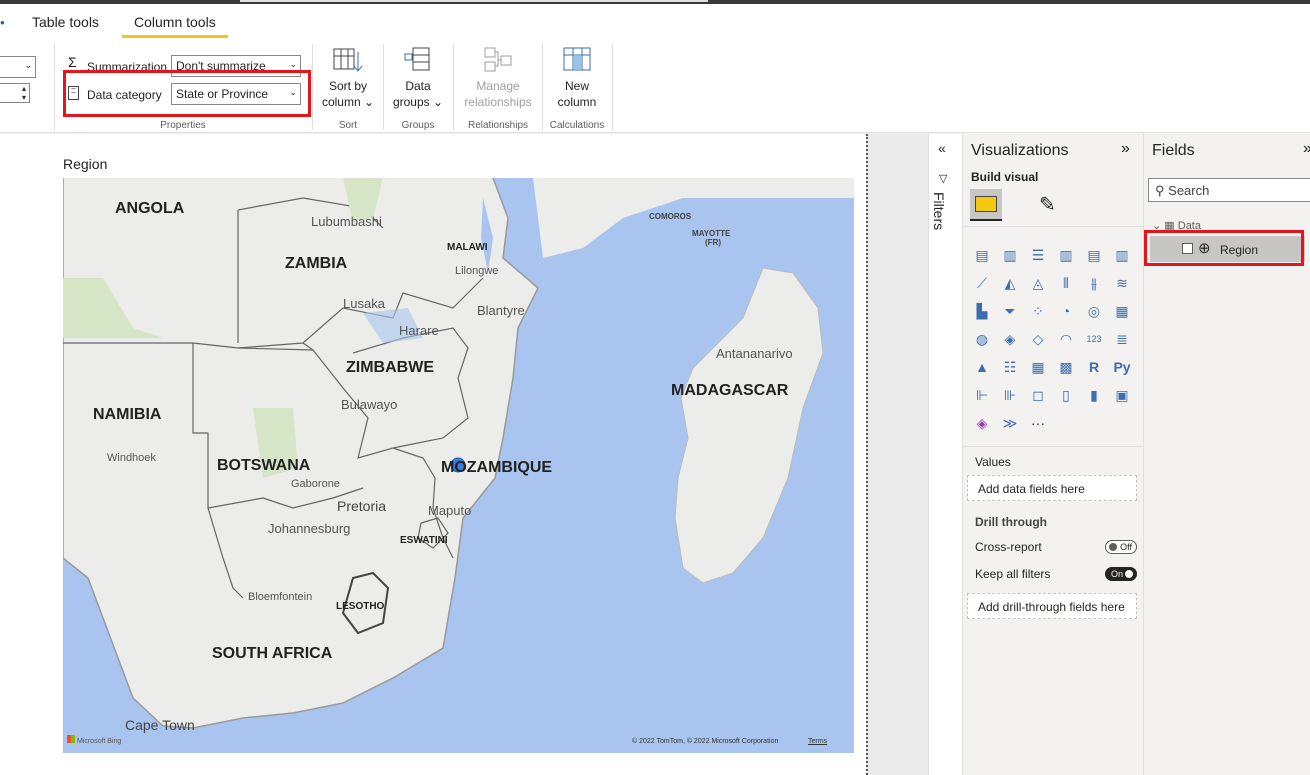 The image size is (1310, 775). I want to click on funnel-chart-icon: ⏷, so click(1010, 311).